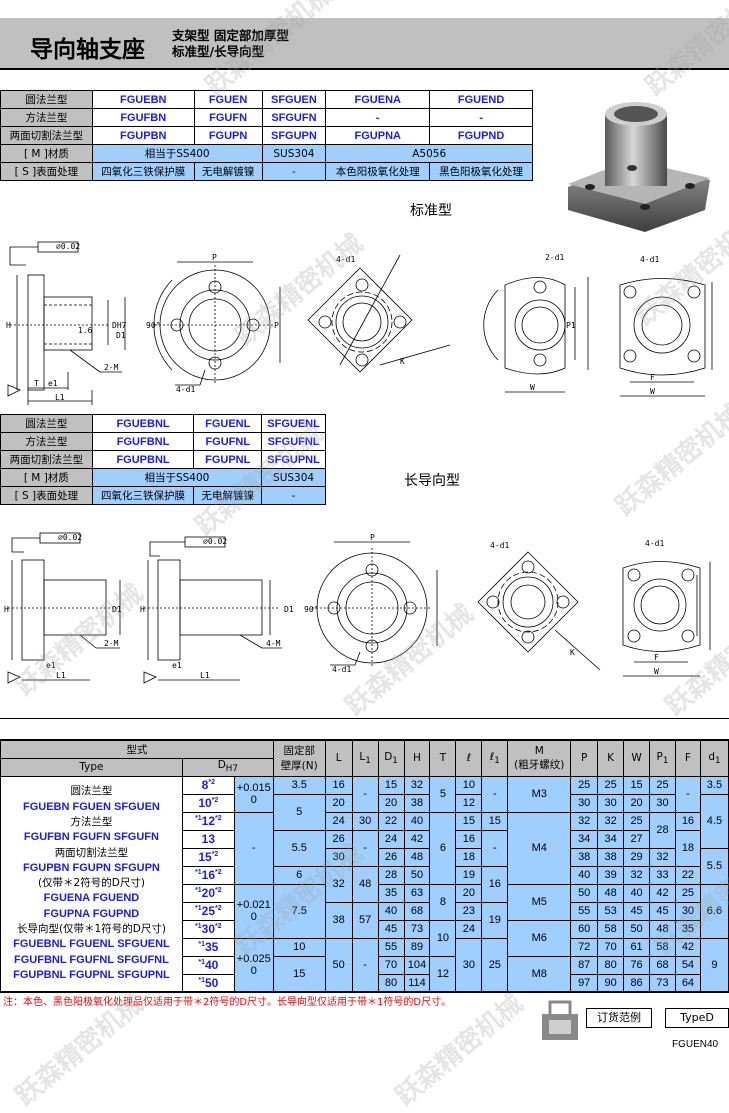  I want to click on dim-label: K, so click(572, 652).